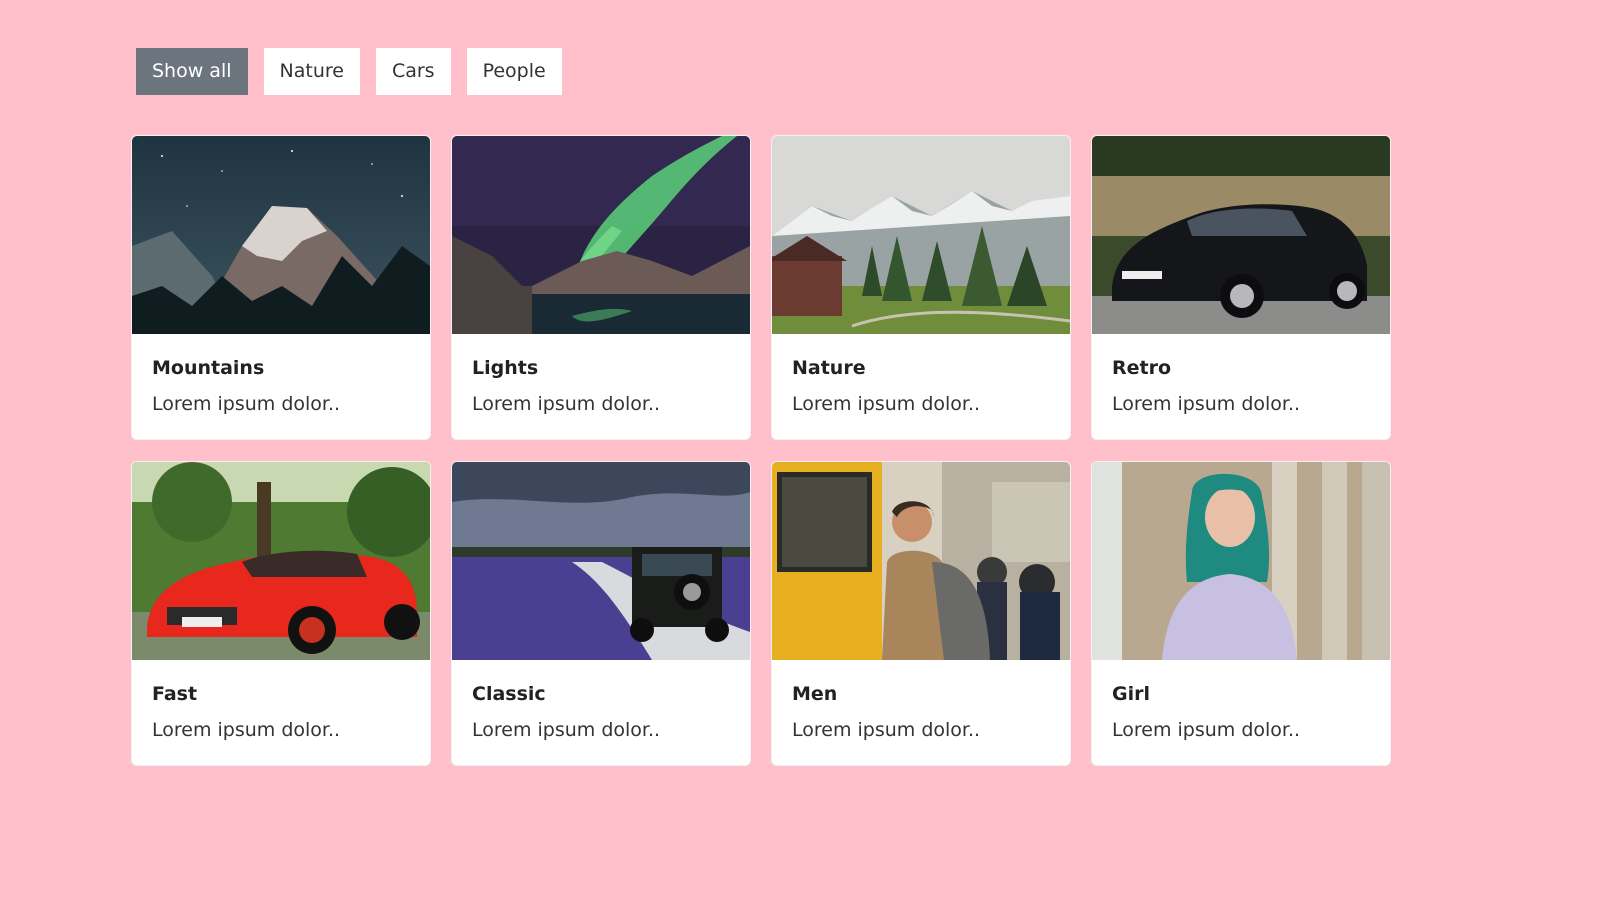 The image size is (1617, 910). What do you see at coordinates (192, 71) in the screenshot?
I see `filter-show-all-button: Show all` at bounding box center [192, 71].